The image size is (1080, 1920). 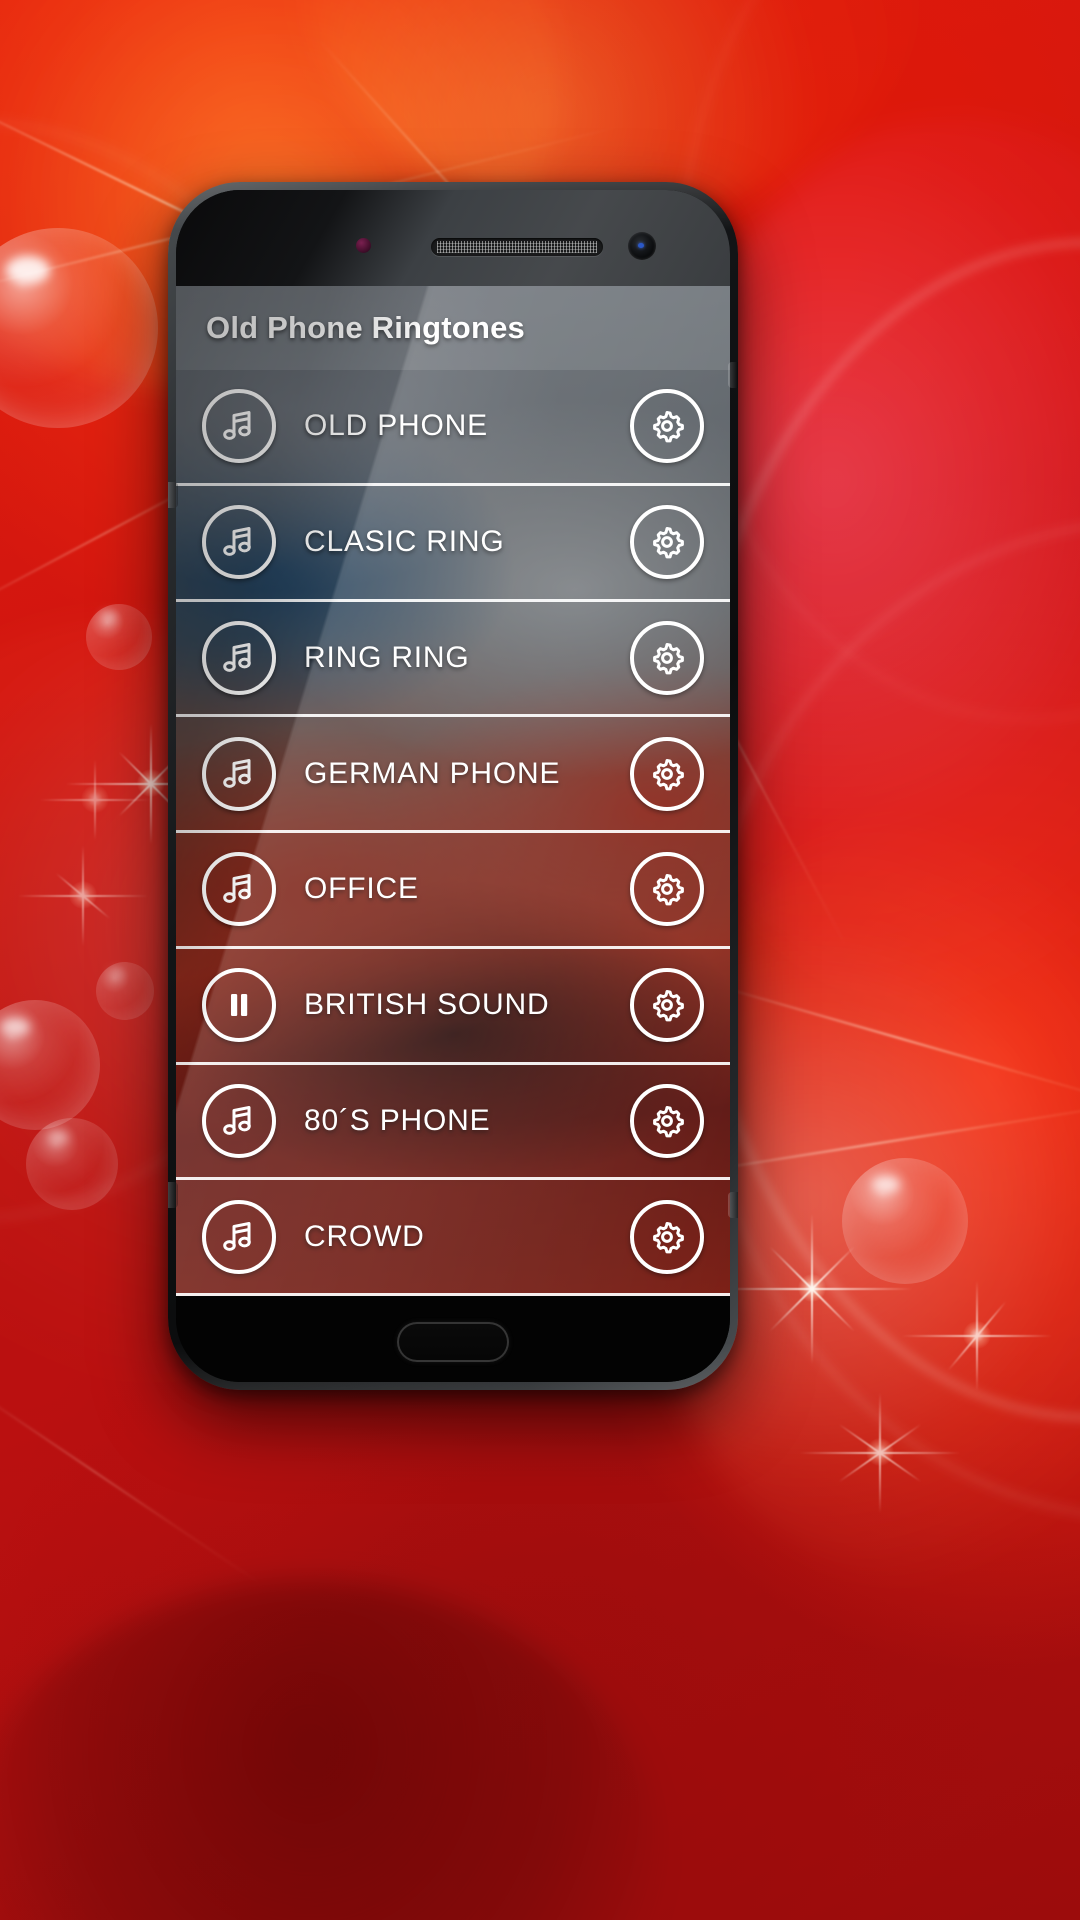 I want to click on home-button, so click(x=453, y=1342).